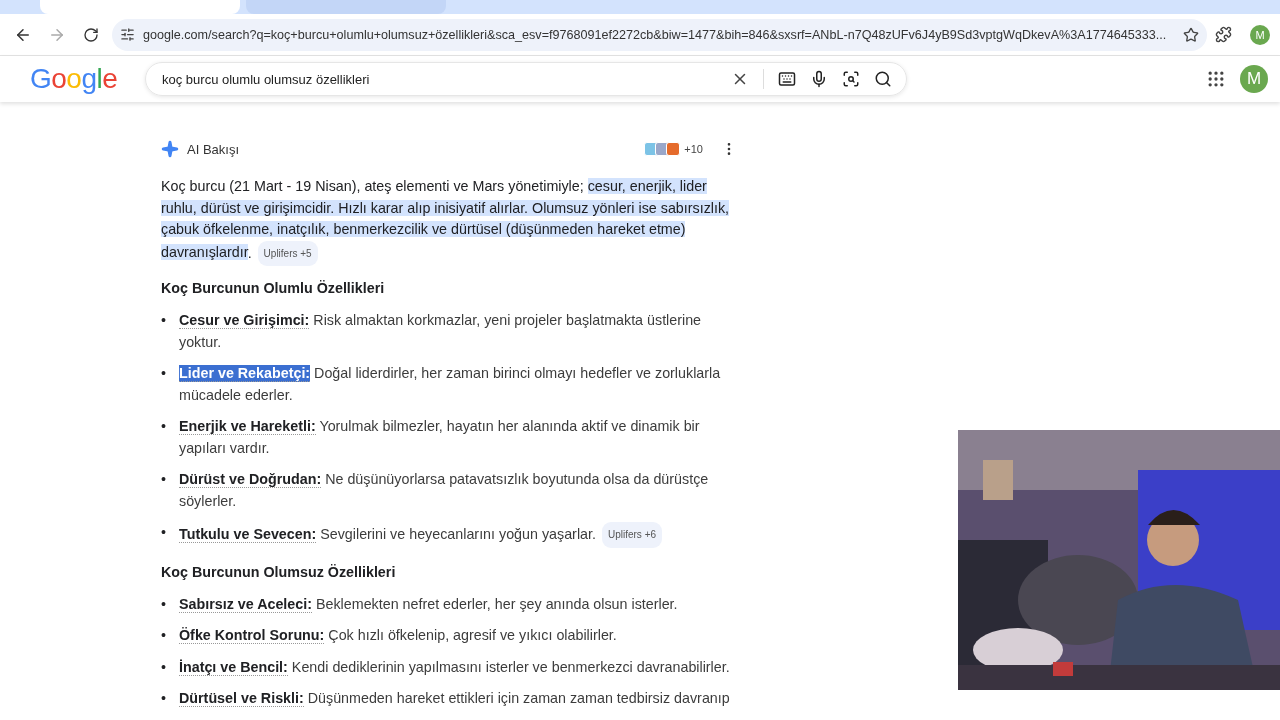 This screenshot has width=1280, height=720. What do you see at coordinates (883, 79) in the screenshot?
I see `search-icon` at bounding box center [883, 79].